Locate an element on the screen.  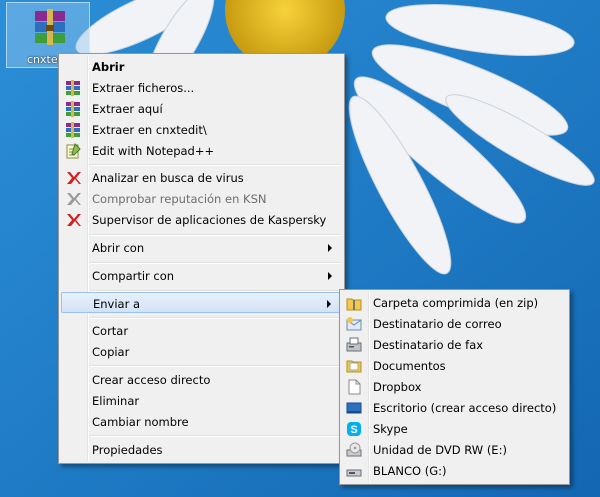
menu-item-label: Carpeta comprimida (en zip) is located at coordinates (456, 303).